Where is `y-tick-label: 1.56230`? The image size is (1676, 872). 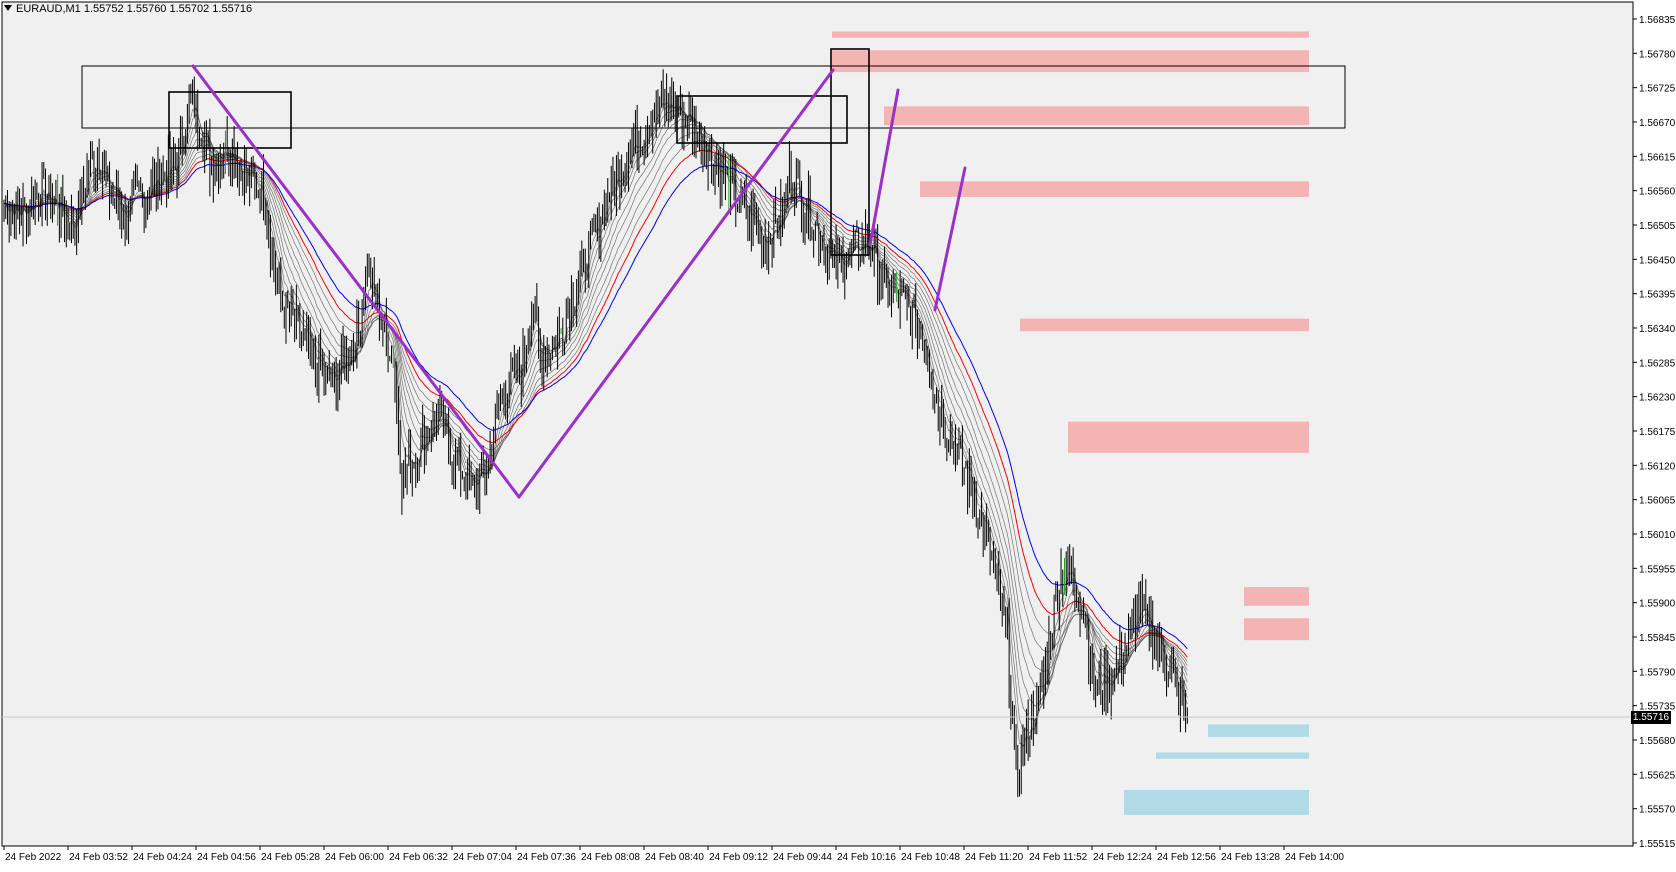
y-tick-label: 1.56230 is located at coordinates (1657, 398).